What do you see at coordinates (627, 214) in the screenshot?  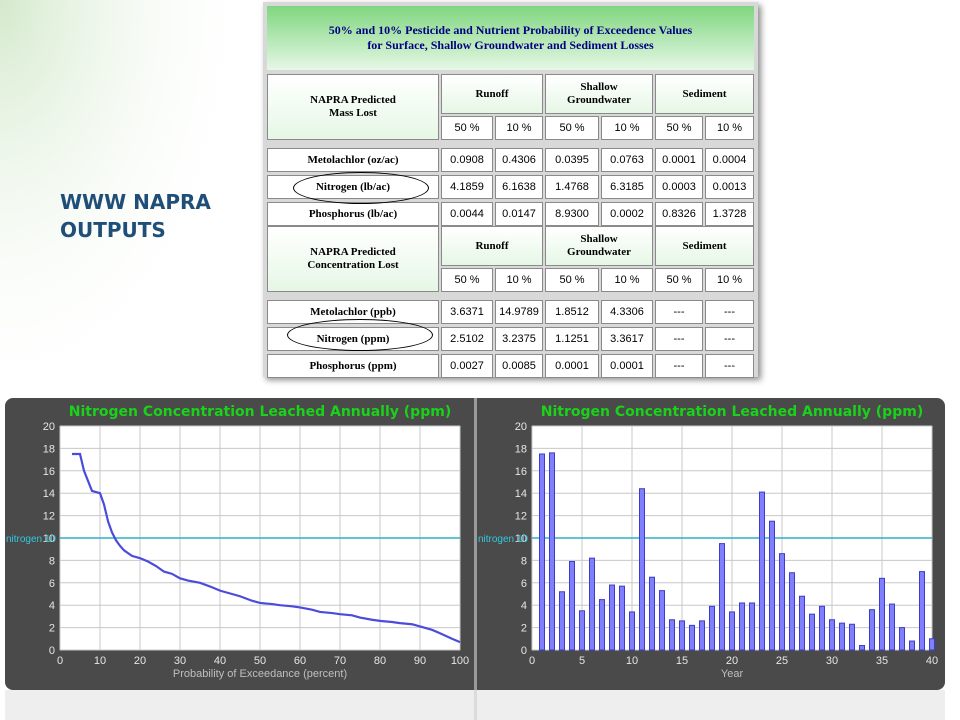 I see `value-cell: 0.0002` at bounding box center [627, 214].